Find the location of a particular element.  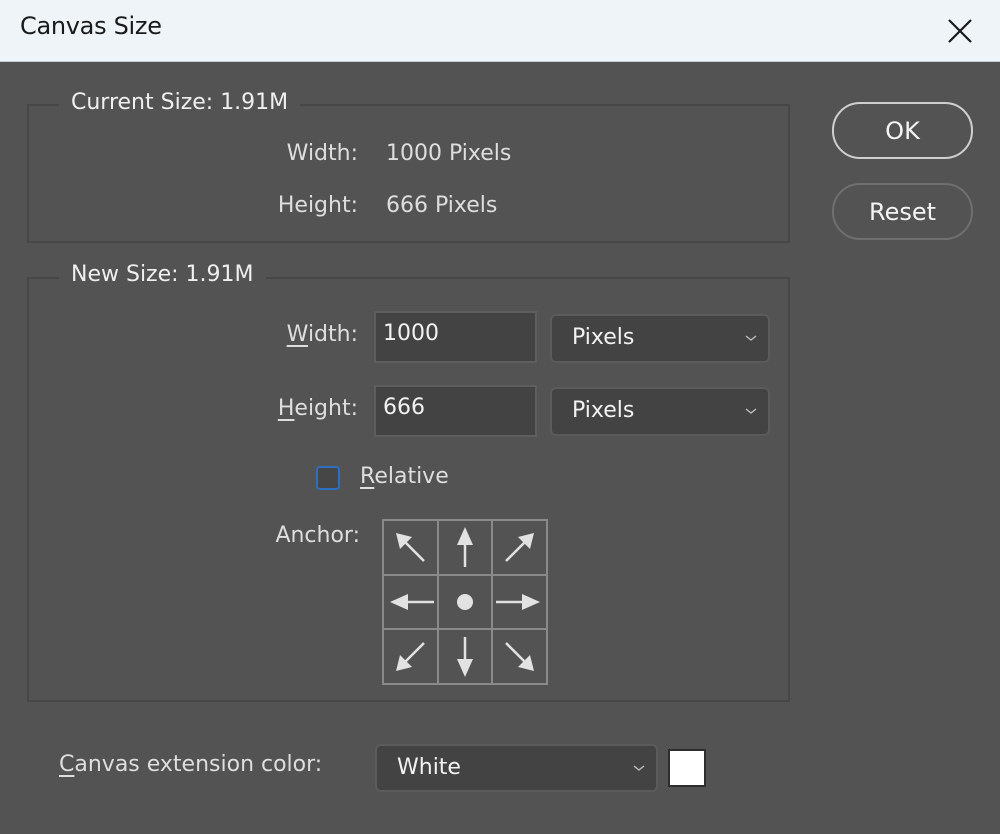

anchor-left is located at coordinates (410, 602).